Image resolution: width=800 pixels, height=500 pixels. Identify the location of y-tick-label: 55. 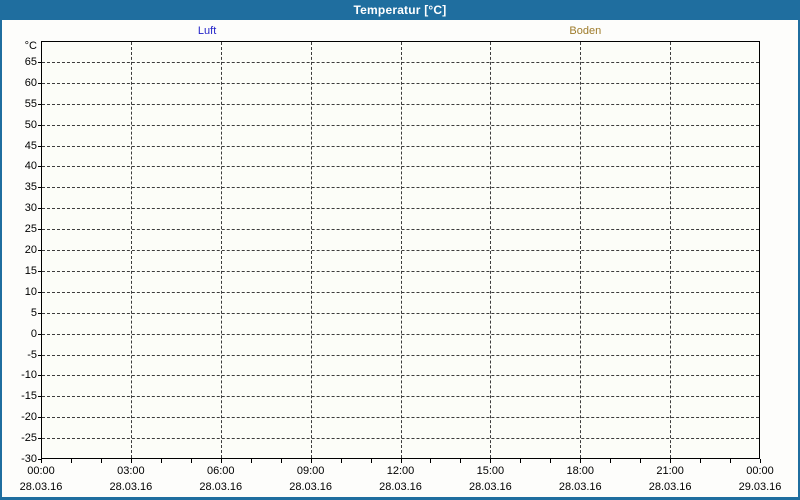
(30, 103).